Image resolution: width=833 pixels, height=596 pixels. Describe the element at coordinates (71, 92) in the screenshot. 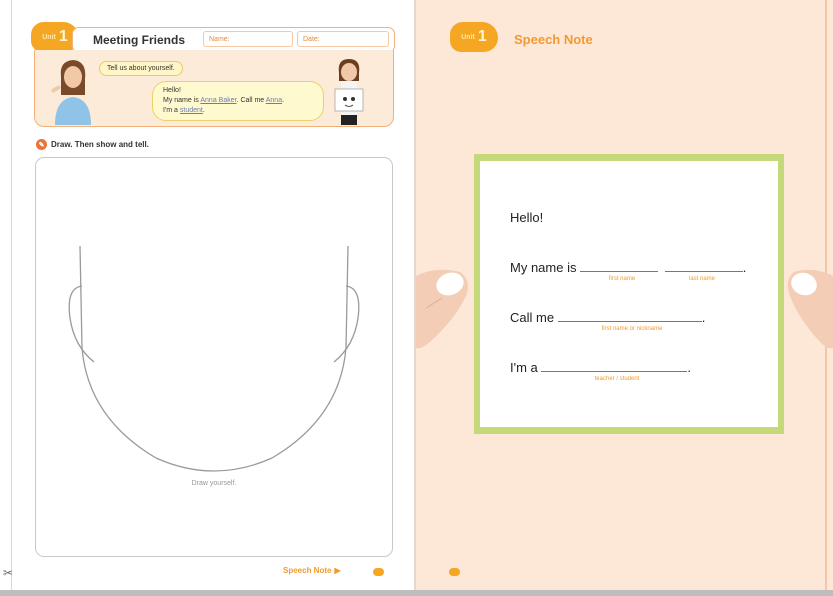

I see `woman-photo` at that location.